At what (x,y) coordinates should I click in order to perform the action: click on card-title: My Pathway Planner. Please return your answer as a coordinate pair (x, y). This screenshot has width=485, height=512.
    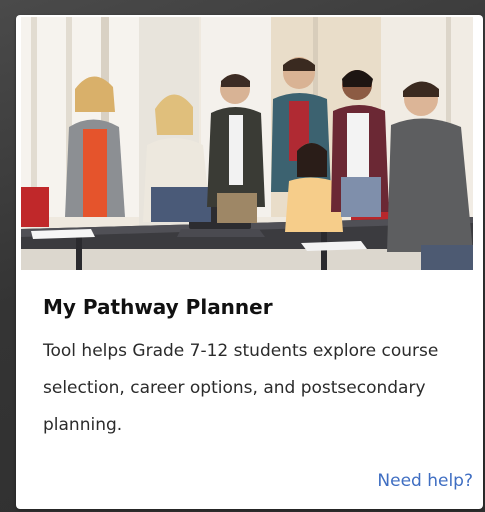
    Looking at the image, I should click on (258, 307).